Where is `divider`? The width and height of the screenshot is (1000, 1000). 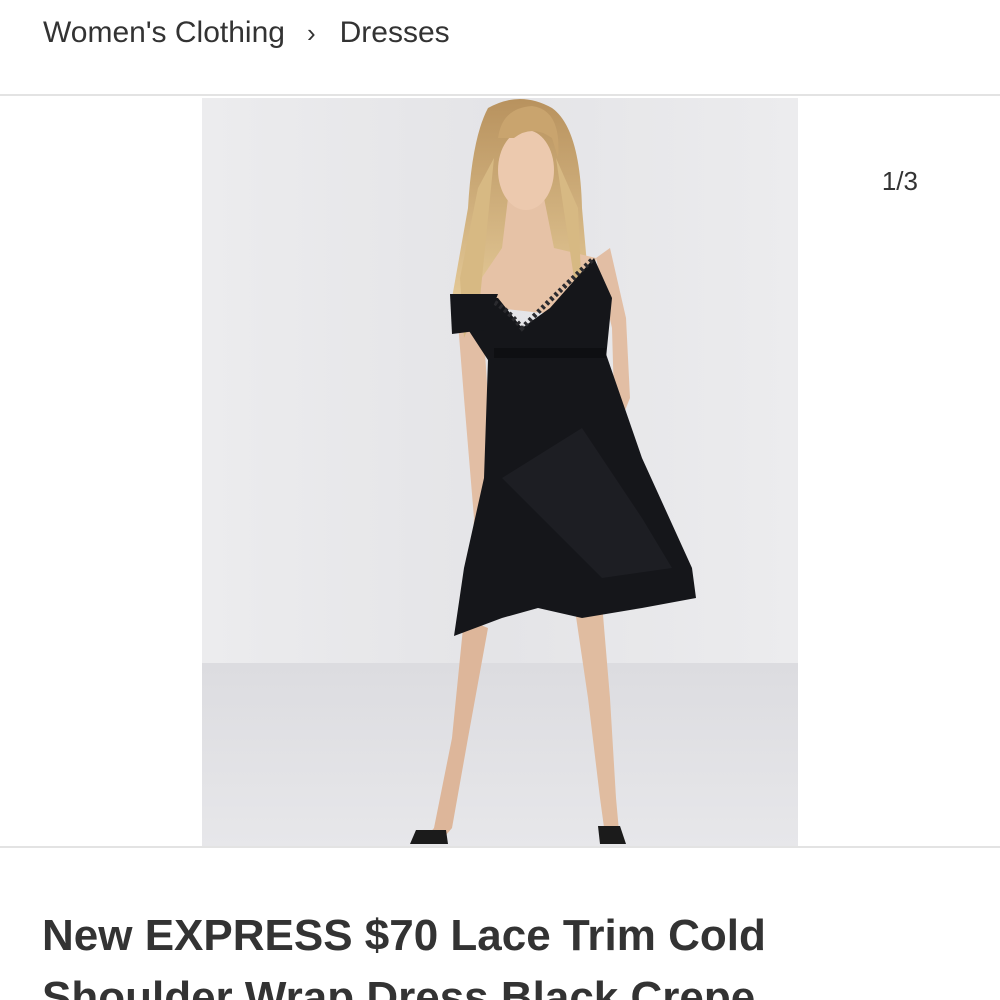 divider is located at coordinates (500, 847).